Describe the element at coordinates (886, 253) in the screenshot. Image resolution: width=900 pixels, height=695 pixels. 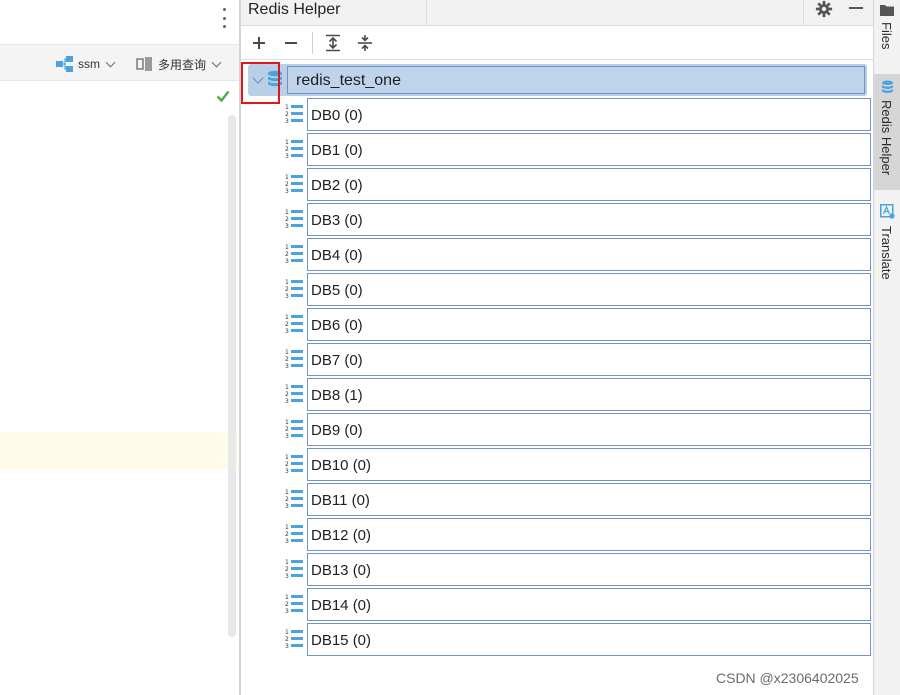
I see `tab-translate-label: Translate` at that location.